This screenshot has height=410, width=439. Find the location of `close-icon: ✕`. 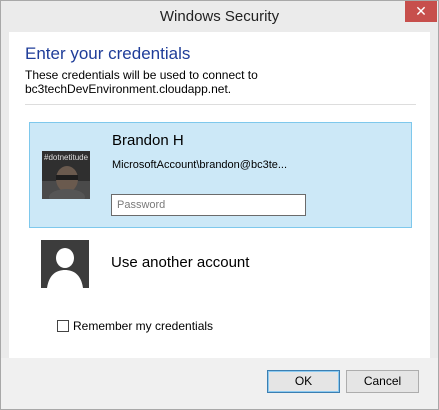

close-icon: ✕ is located at coordinates (421, 11).